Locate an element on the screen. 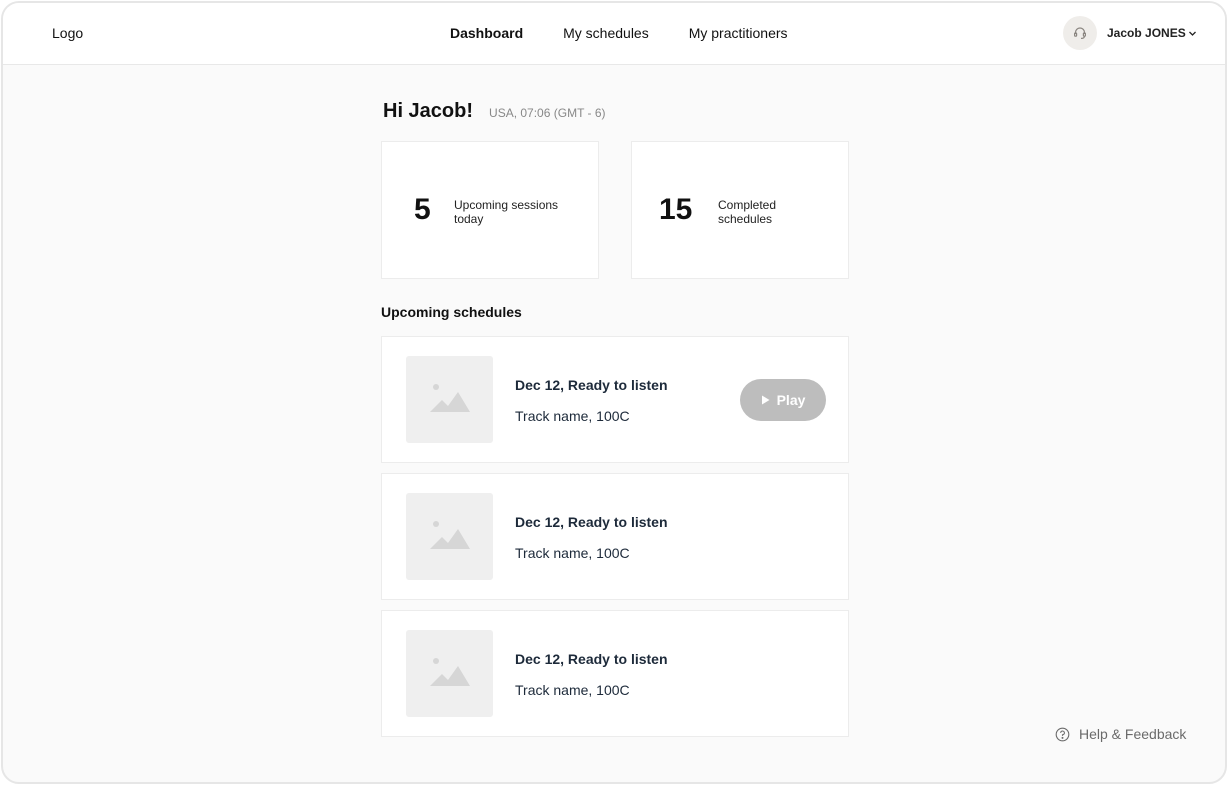 This screenshot has width=1228, height=785. stat-value: 5 is located at coordinates (422, 209).